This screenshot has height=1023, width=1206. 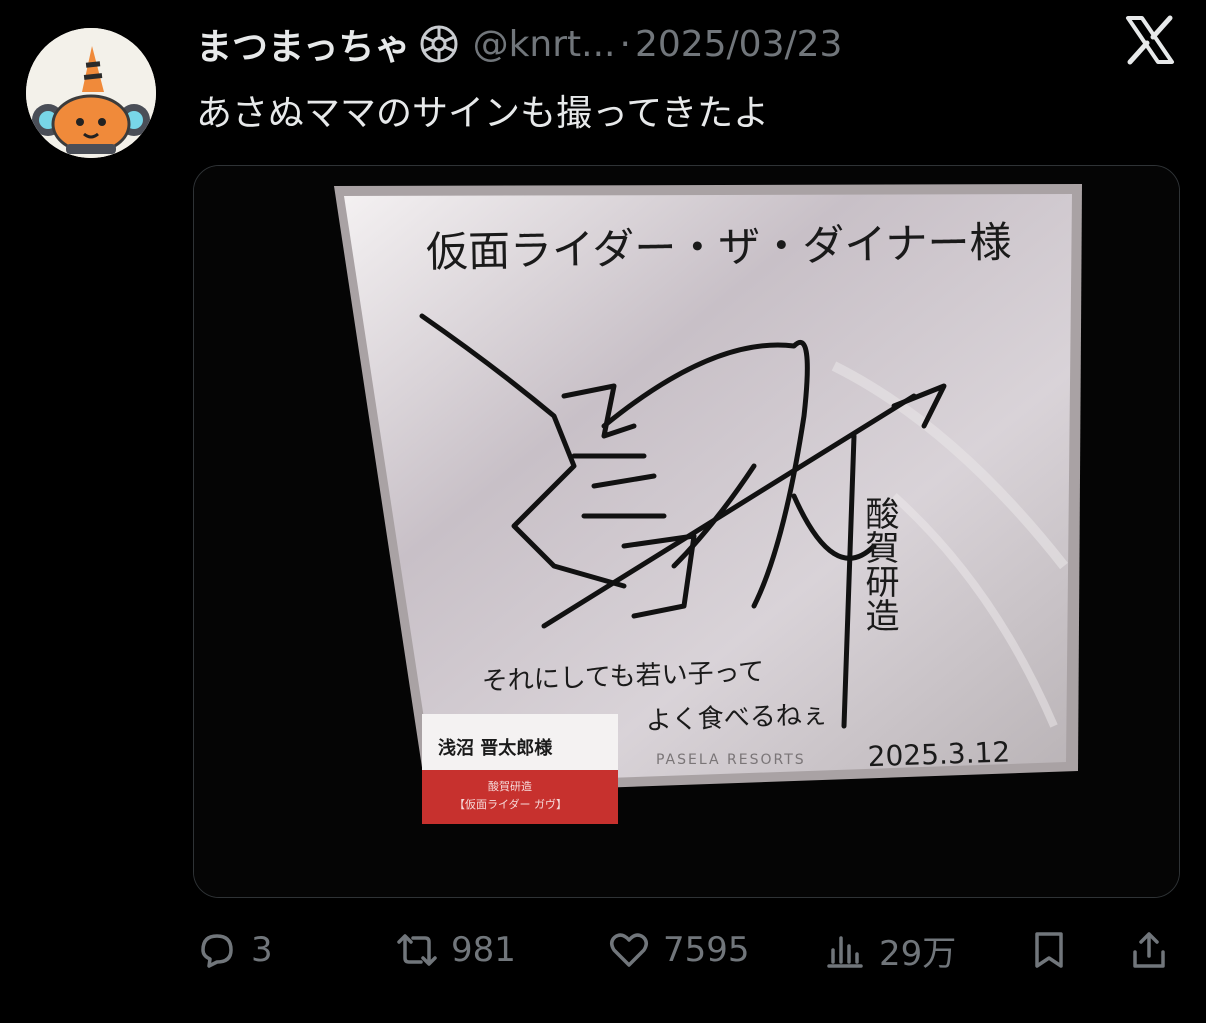 I want to click on repost-count: 981, so click(x=483, y=950).